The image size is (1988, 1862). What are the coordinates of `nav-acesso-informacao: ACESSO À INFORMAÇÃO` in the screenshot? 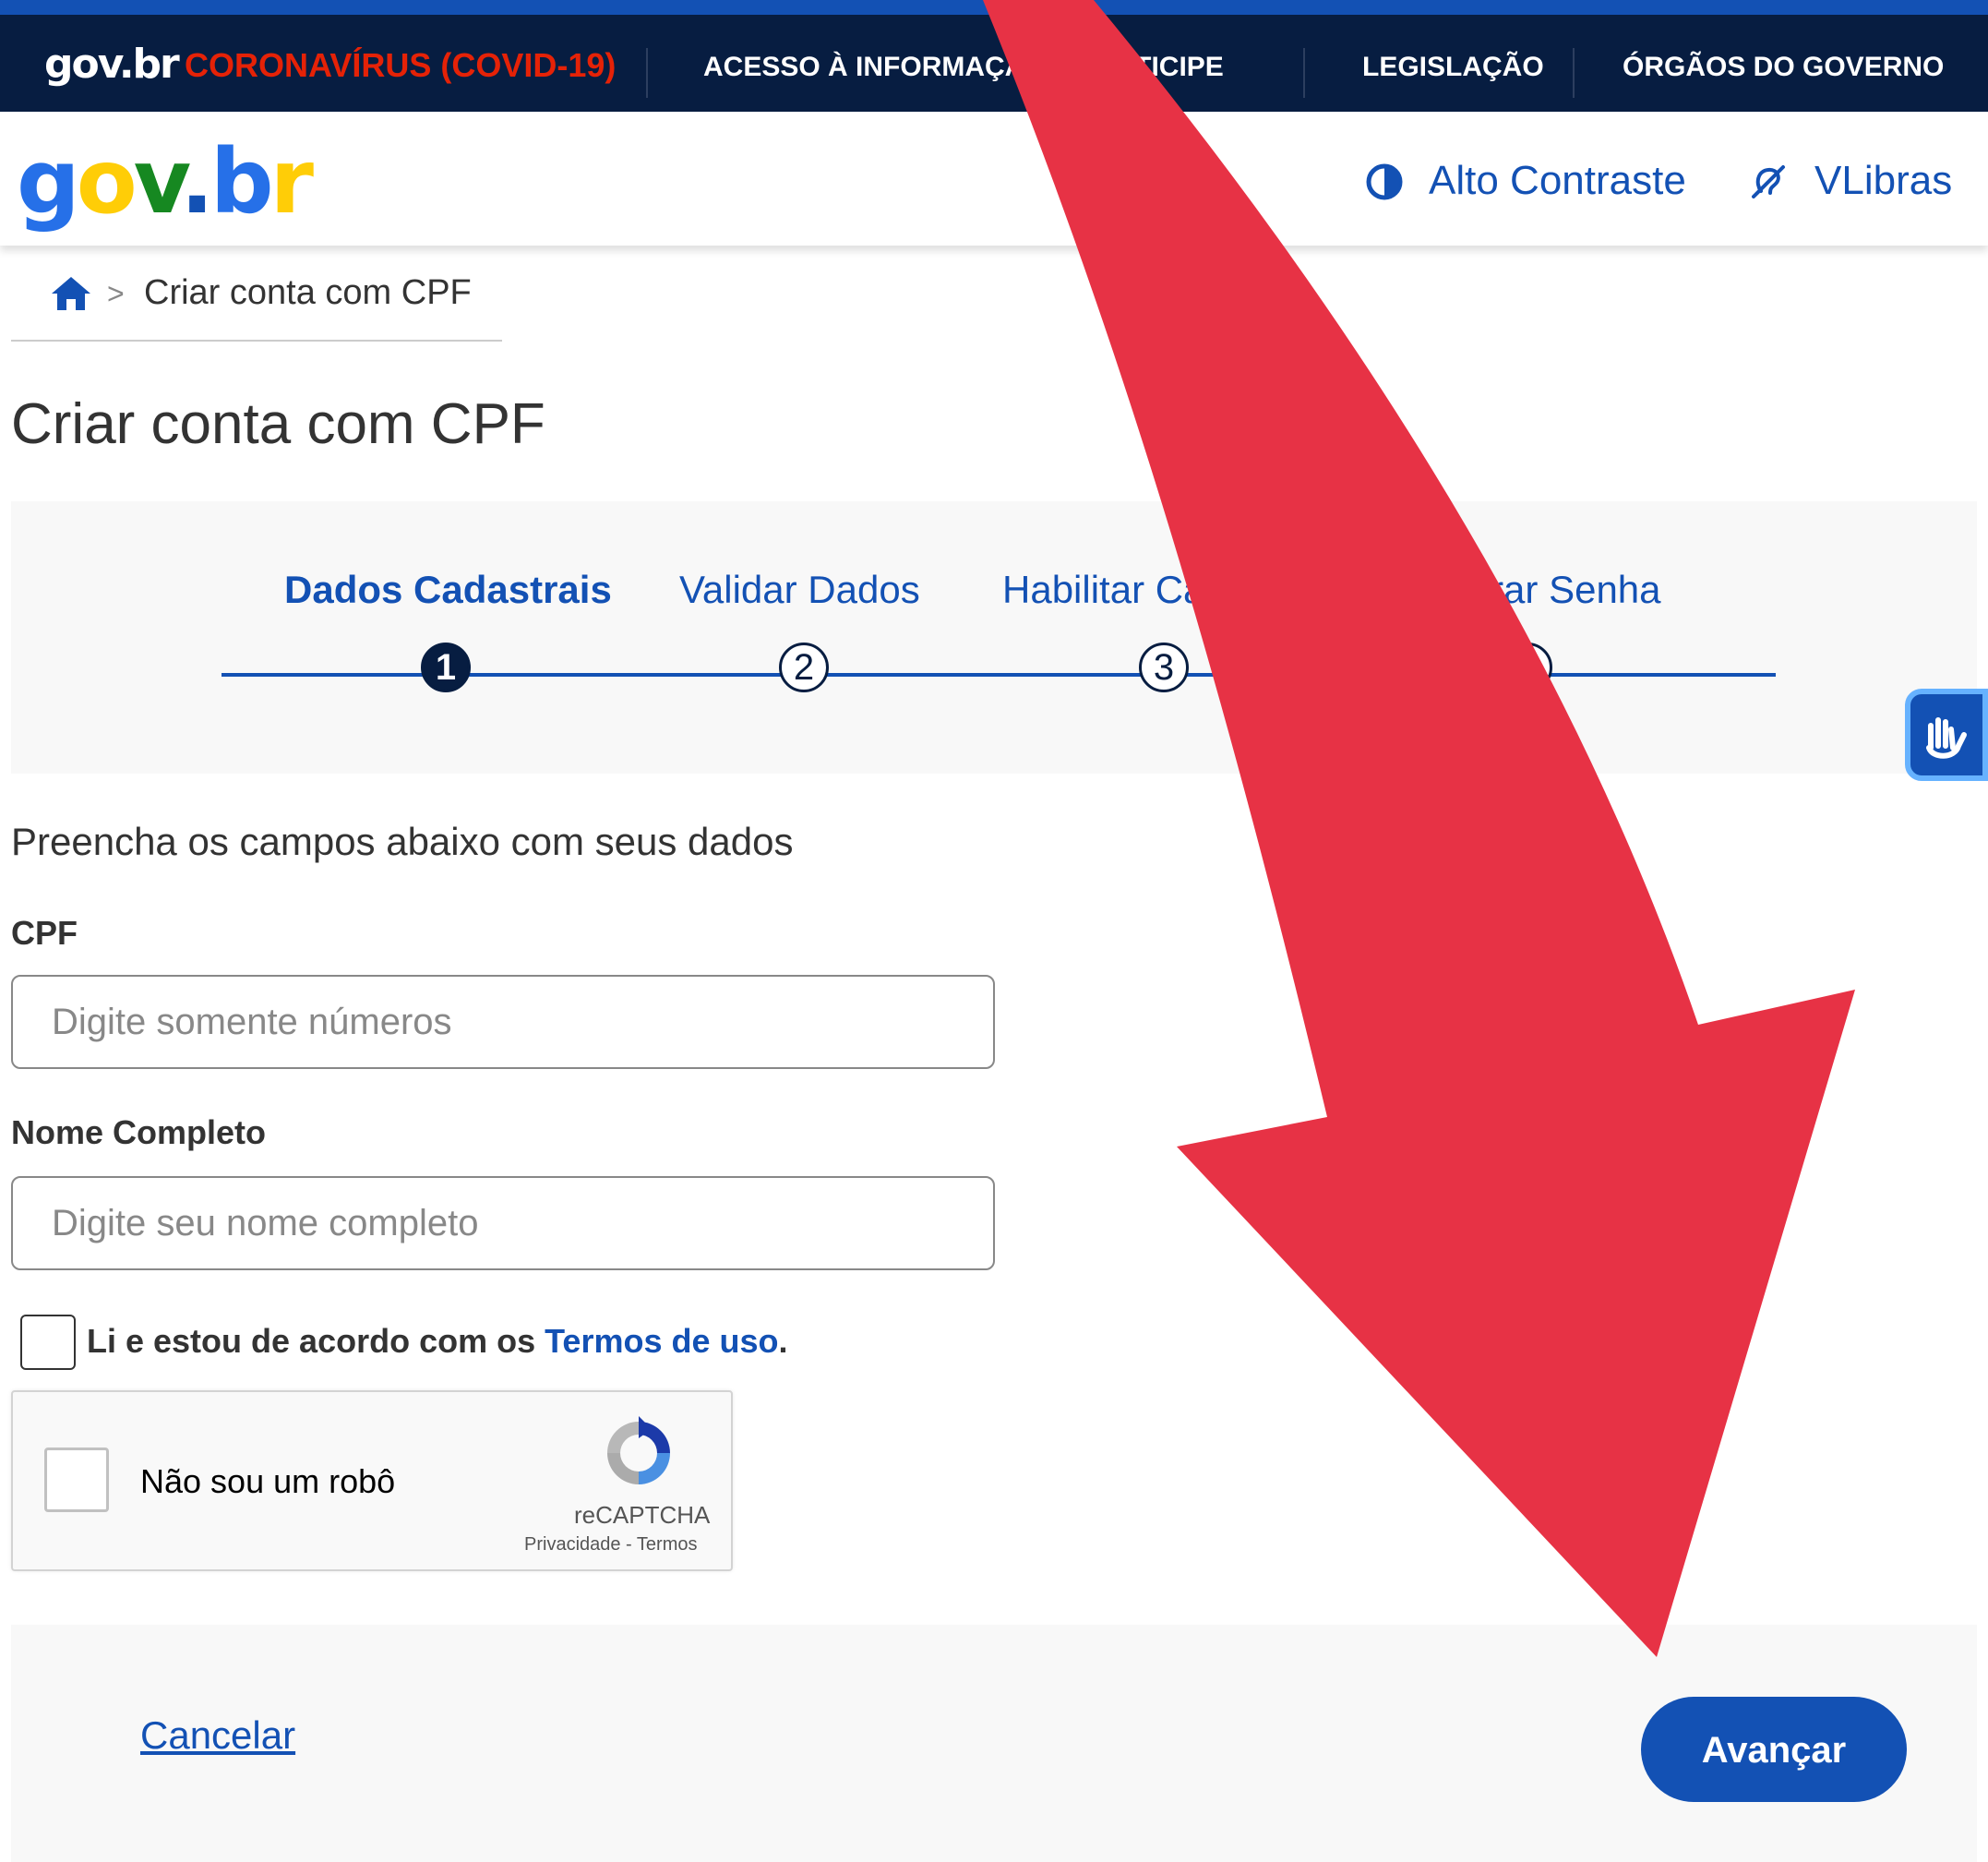 It's located at (875, 67).